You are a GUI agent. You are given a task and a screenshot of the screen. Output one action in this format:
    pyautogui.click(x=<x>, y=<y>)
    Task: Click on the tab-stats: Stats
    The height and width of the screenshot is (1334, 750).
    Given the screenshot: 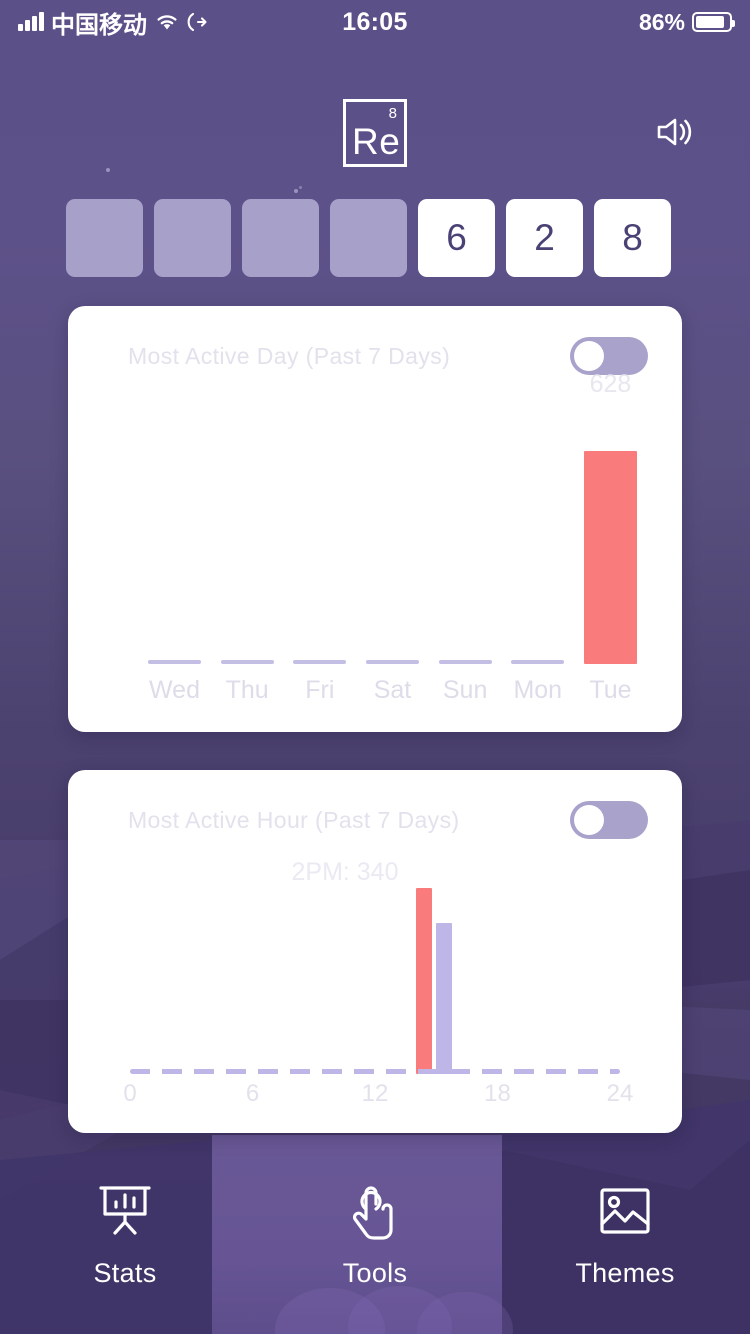 What is the action you would take?
    pyautogui.click(x=125, y=1234)
    